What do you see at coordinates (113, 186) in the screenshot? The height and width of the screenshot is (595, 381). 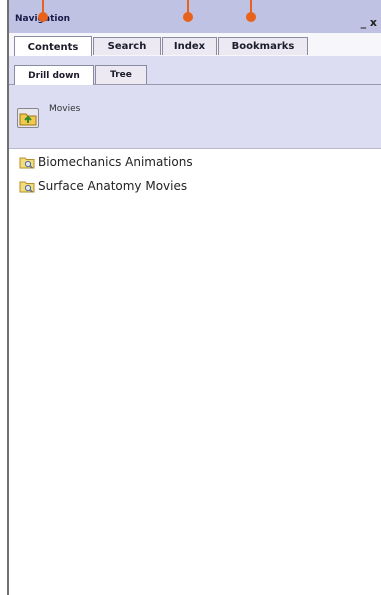 I see `tree-item-label: Surface Anatomy Movies` at bounding box center [113, 186].